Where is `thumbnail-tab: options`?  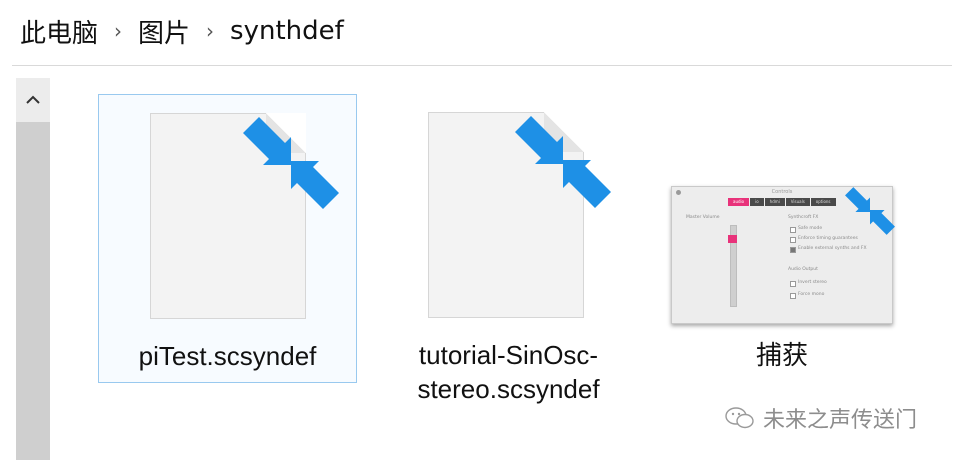
thumbnail-tab: options is located at coordinates (823, 202).